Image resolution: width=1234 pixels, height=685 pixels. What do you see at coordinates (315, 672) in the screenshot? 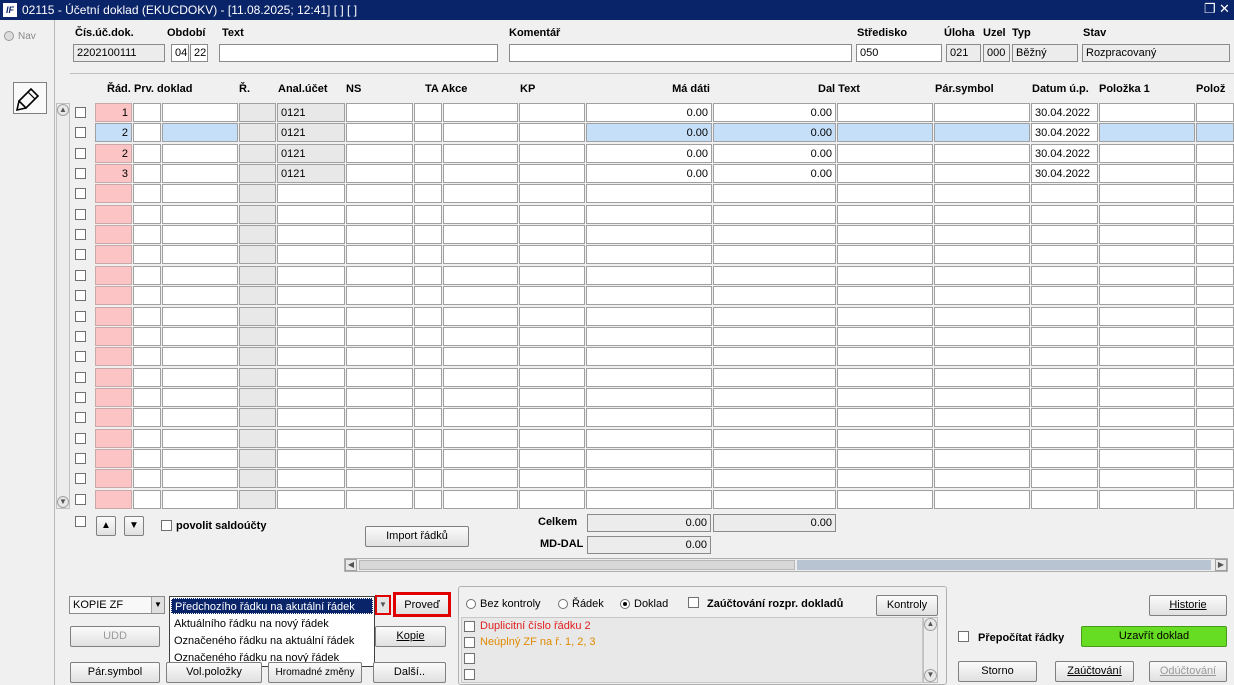
I see `bulk-changes-button: Hromadné změny` at bounding box center [315, 672].